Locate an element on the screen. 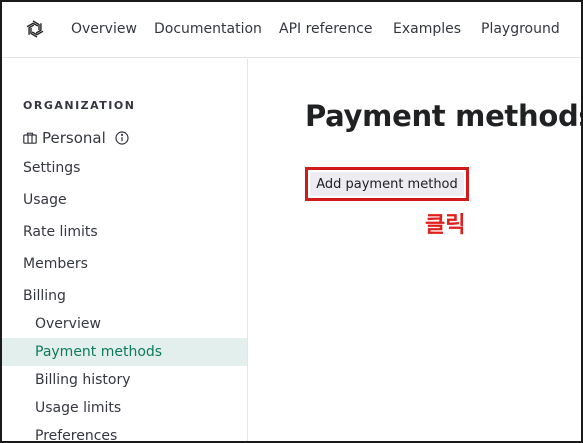  nav-api-reference: API reference is located at coordinates (325, 29).